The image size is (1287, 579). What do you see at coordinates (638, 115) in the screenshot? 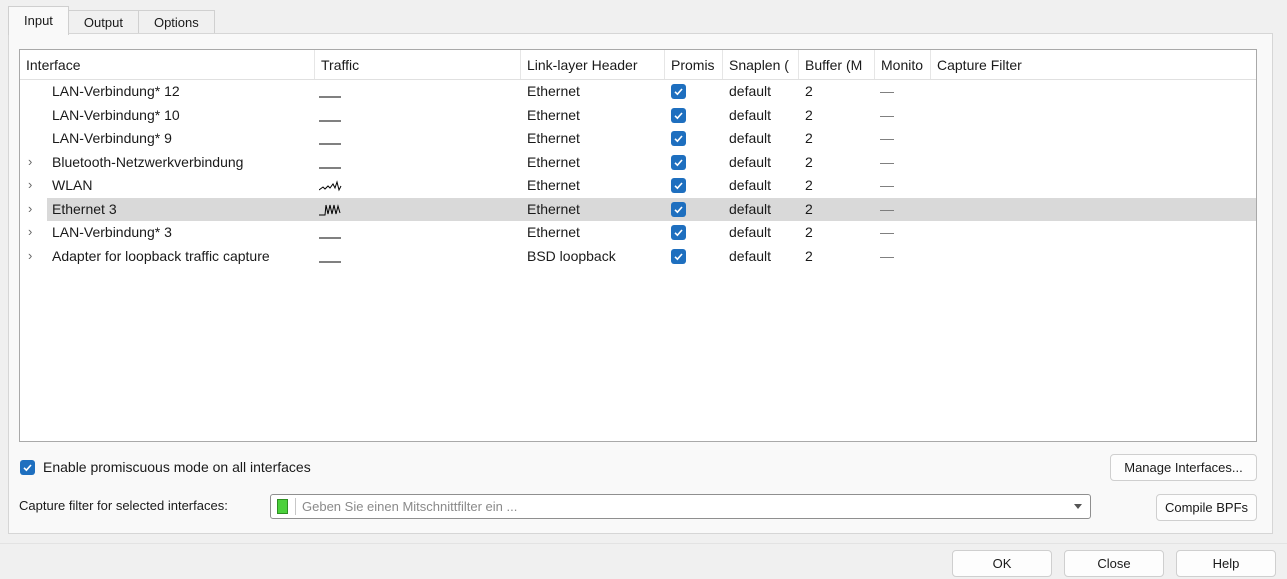
I see `table-row: LAN-Verbindung* 10 Ethernet default 2 —` at bounding box center [638, 115].